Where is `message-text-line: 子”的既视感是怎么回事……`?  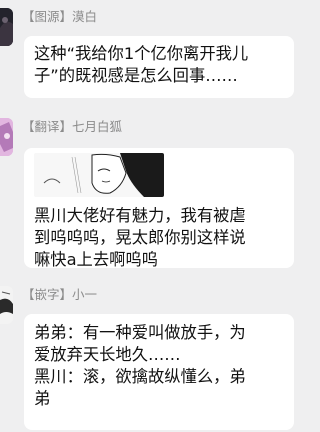
message-text-line: 子”的既视感是怎么回事…… is located at coordinates (136, 75).